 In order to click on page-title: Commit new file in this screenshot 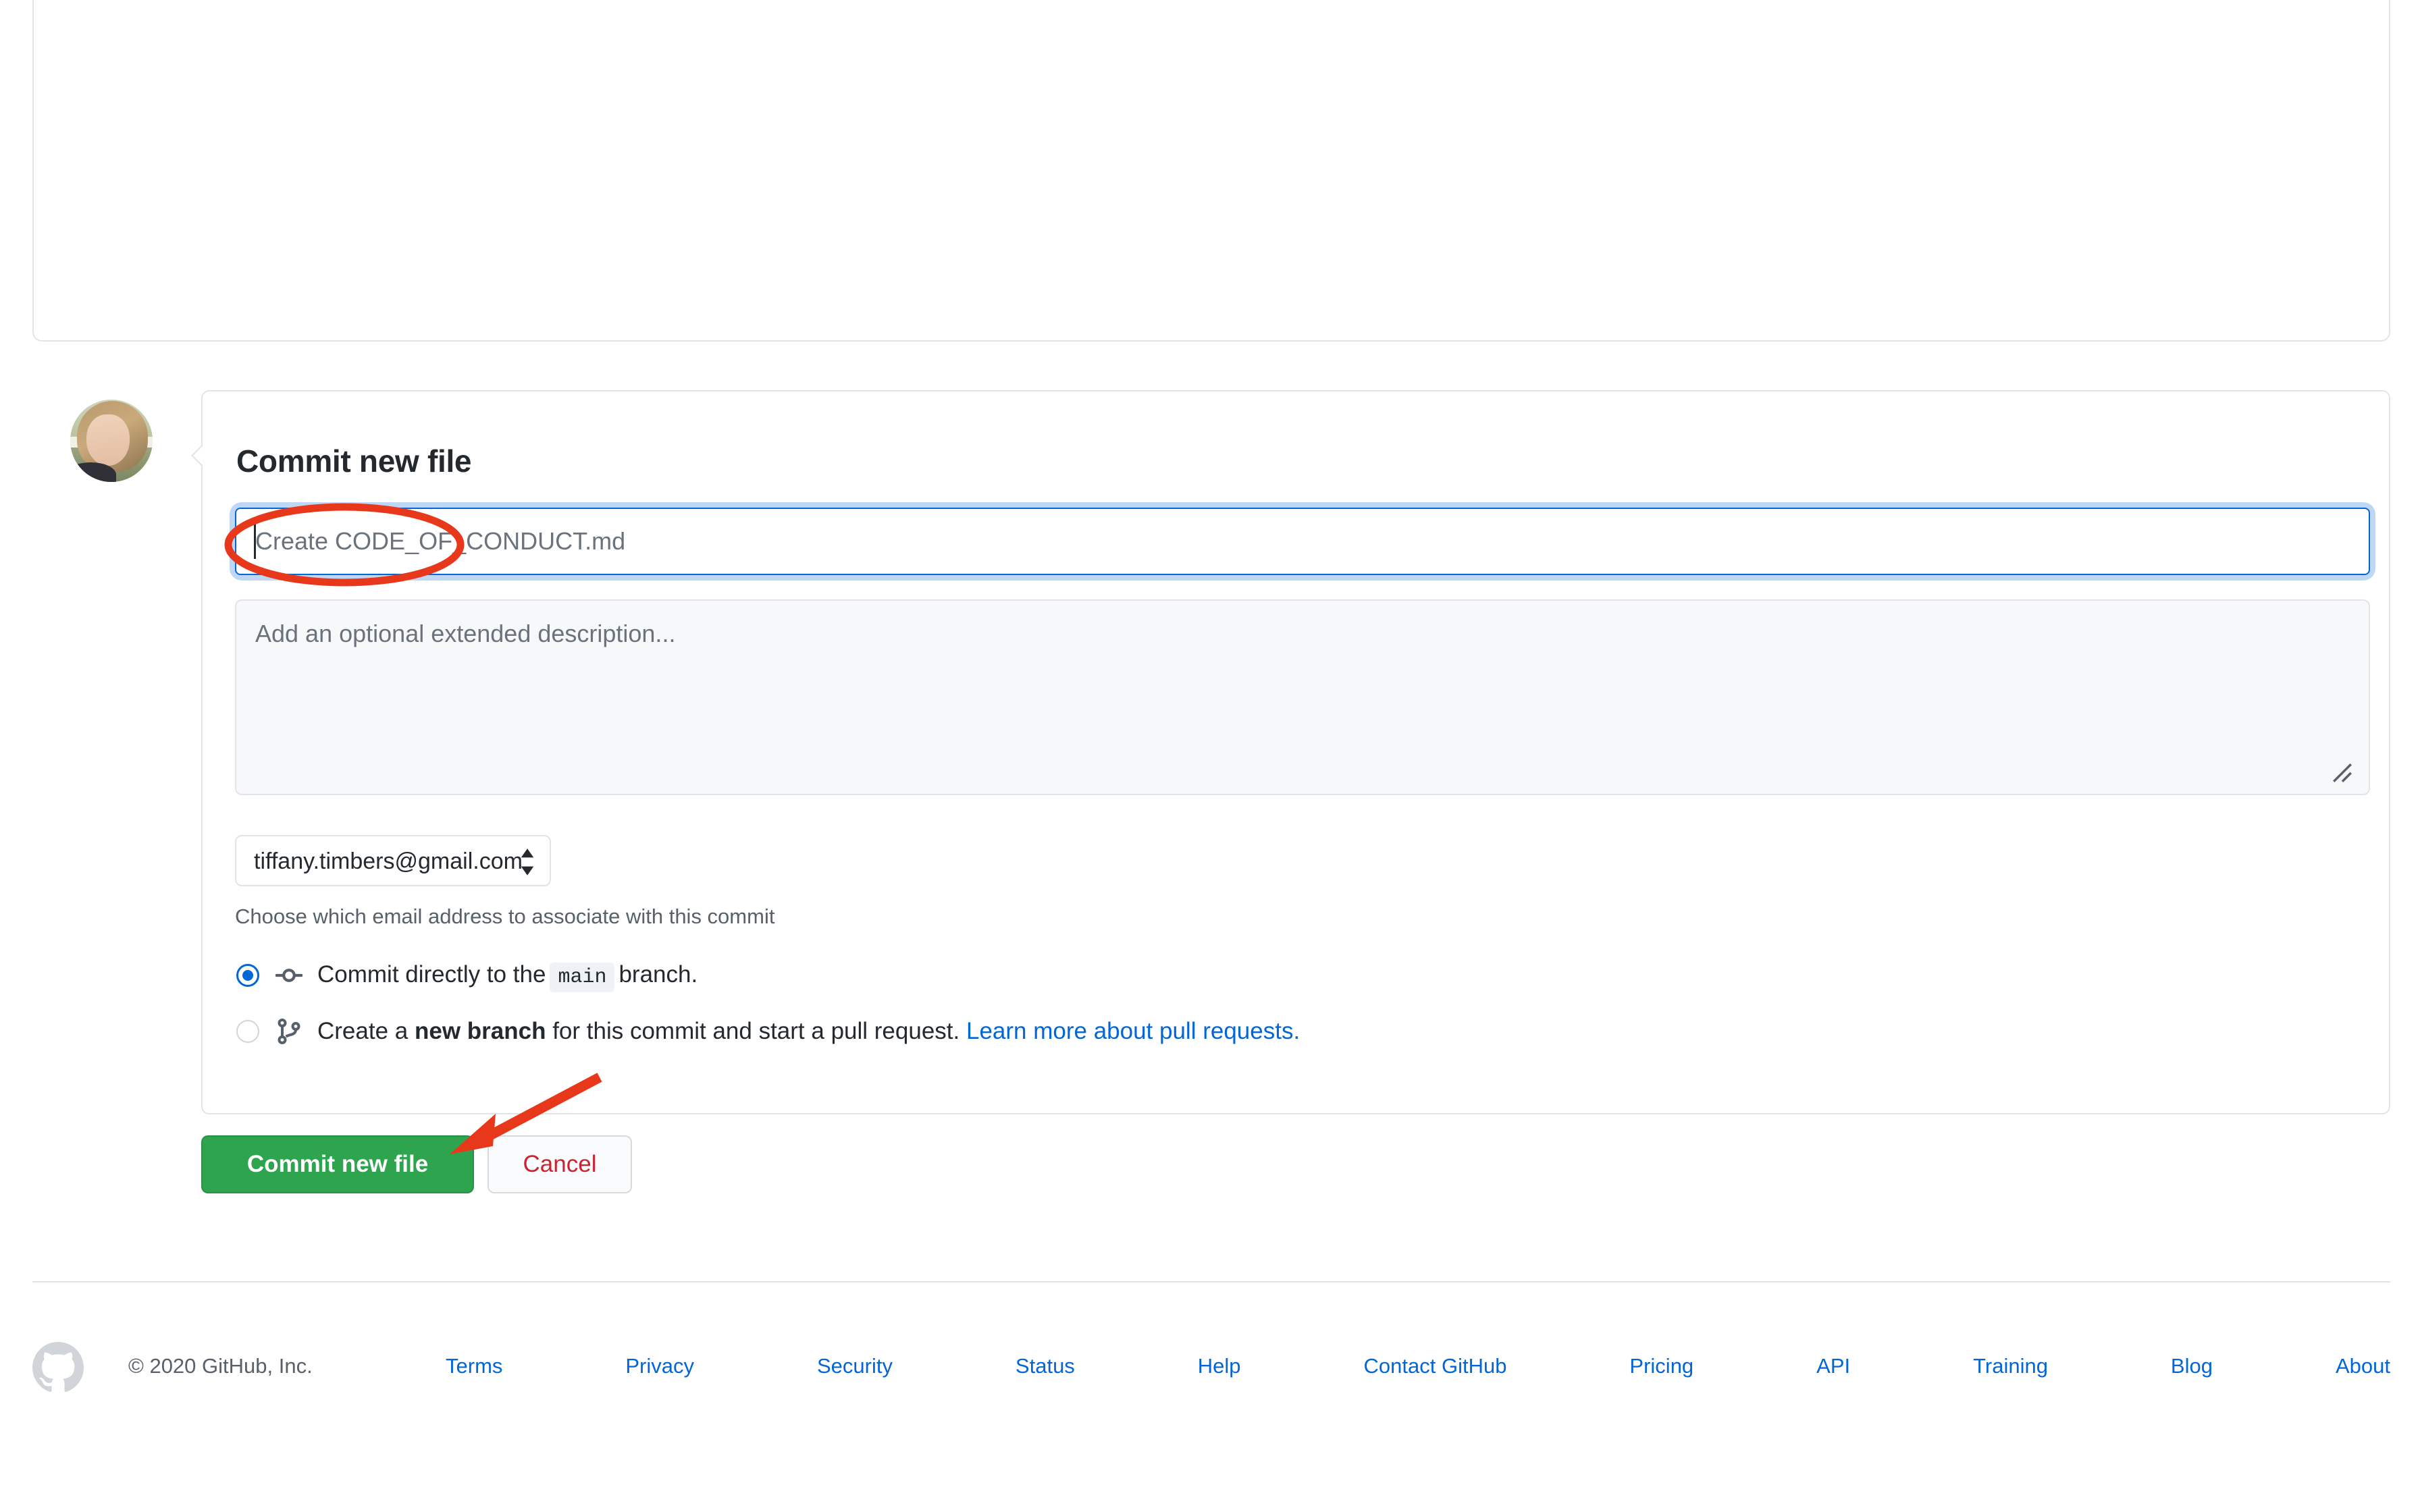, I will do `click(354, 461)`.